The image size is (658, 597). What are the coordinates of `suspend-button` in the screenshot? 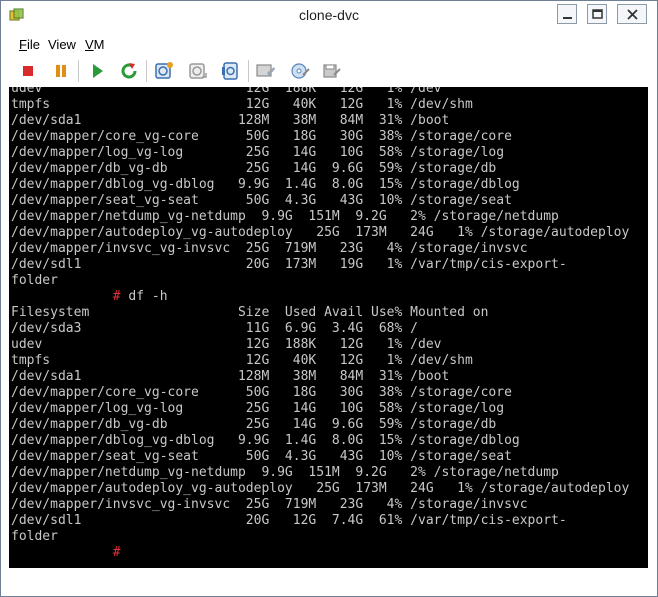 It's located at (61, 71).